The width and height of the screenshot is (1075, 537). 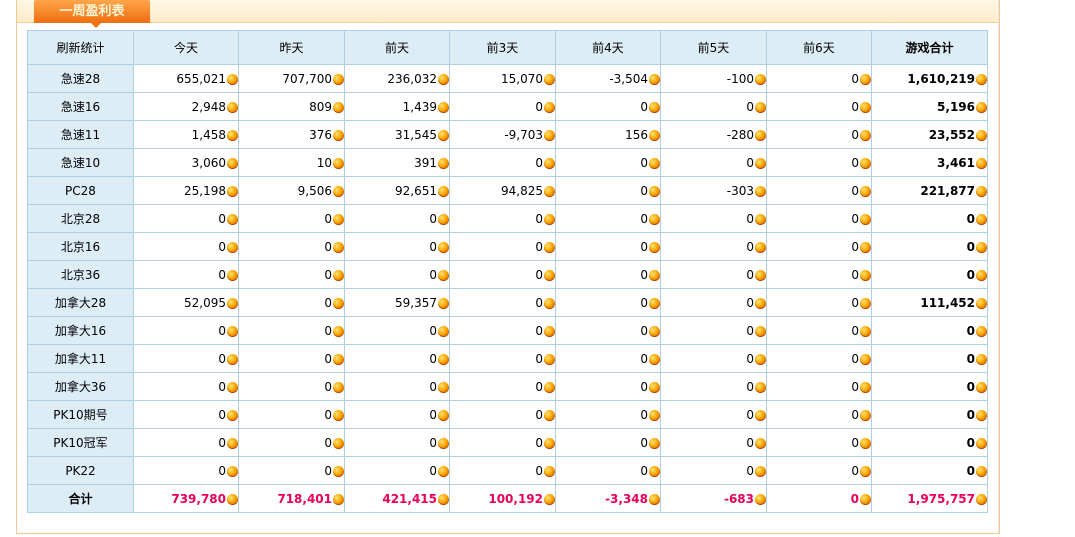 What do you see at coordinates (713, 498) in the screenshot?
I see `value-cell: -683` at bounding box center [713, 498].